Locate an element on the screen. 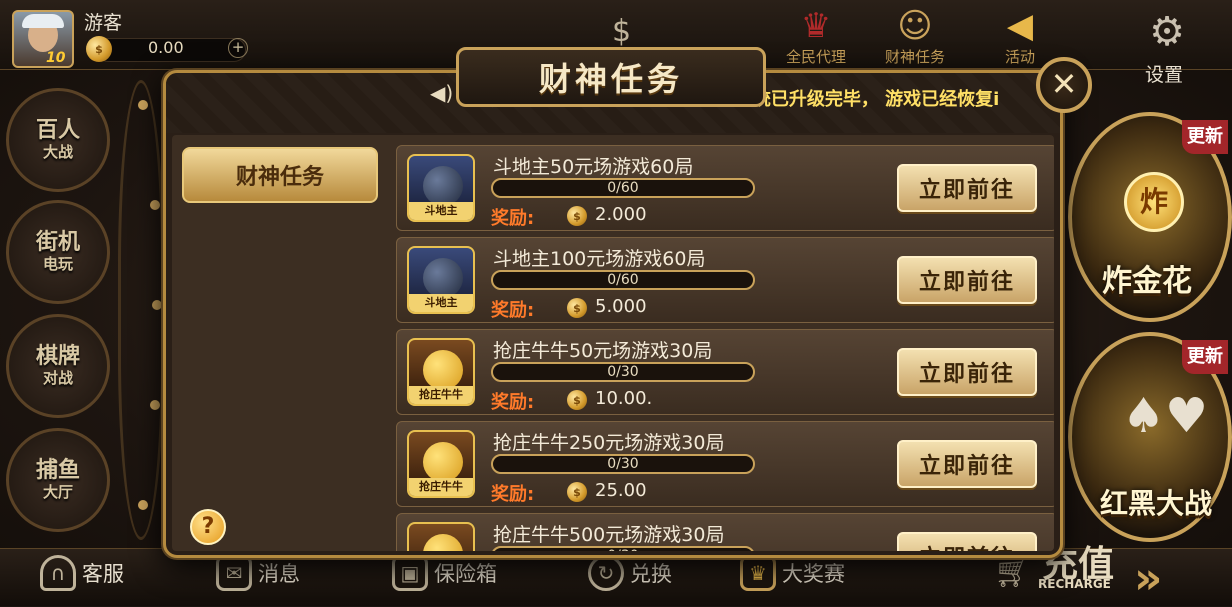 This screenshot has width=1232, height=607. tab-wealth-task: 财神任务 is located at coordinates (280, 175).